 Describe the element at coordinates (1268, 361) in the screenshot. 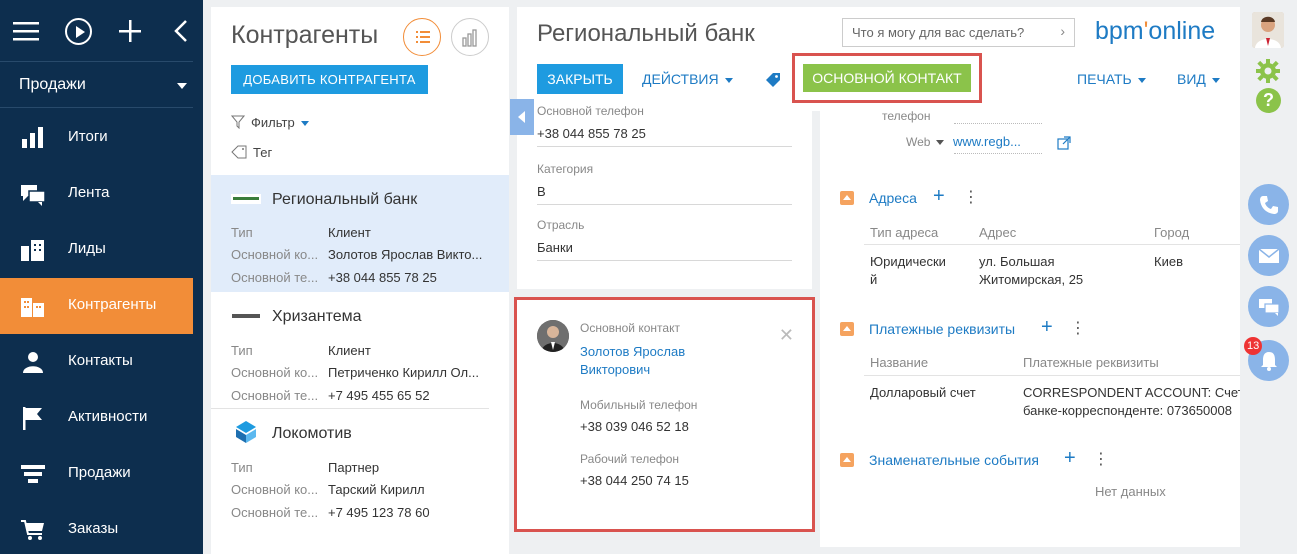

I see `bell-icon` at that location.